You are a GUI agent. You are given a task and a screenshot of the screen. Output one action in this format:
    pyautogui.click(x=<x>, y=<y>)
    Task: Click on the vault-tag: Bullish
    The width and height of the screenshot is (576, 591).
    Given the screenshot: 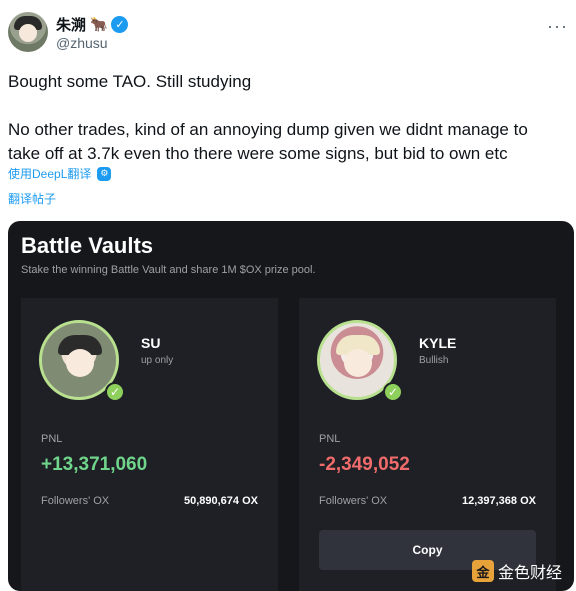 What is the action you would take?
    pyautogui.click(x=434, y=360)
    